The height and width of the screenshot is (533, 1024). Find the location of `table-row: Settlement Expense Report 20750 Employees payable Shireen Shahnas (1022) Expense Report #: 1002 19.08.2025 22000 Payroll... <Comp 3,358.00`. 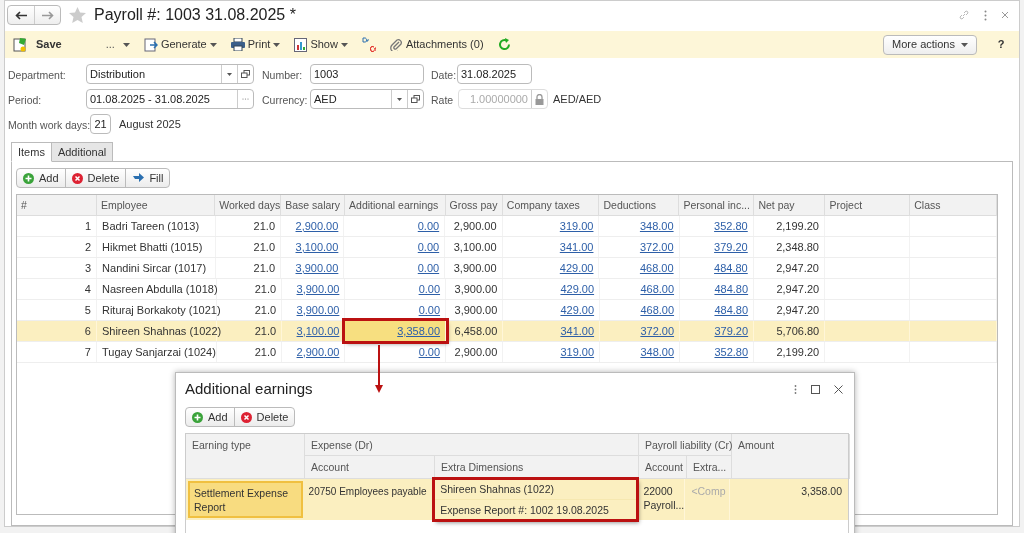

table-row: Settlement Expense Report 20750 Employees payable Shireen Shahnas (1022) Expense Report #: 1002 19.08.2025 22000 Payroll... <Comp 3,358.00 is located at coordinates (517, 499).